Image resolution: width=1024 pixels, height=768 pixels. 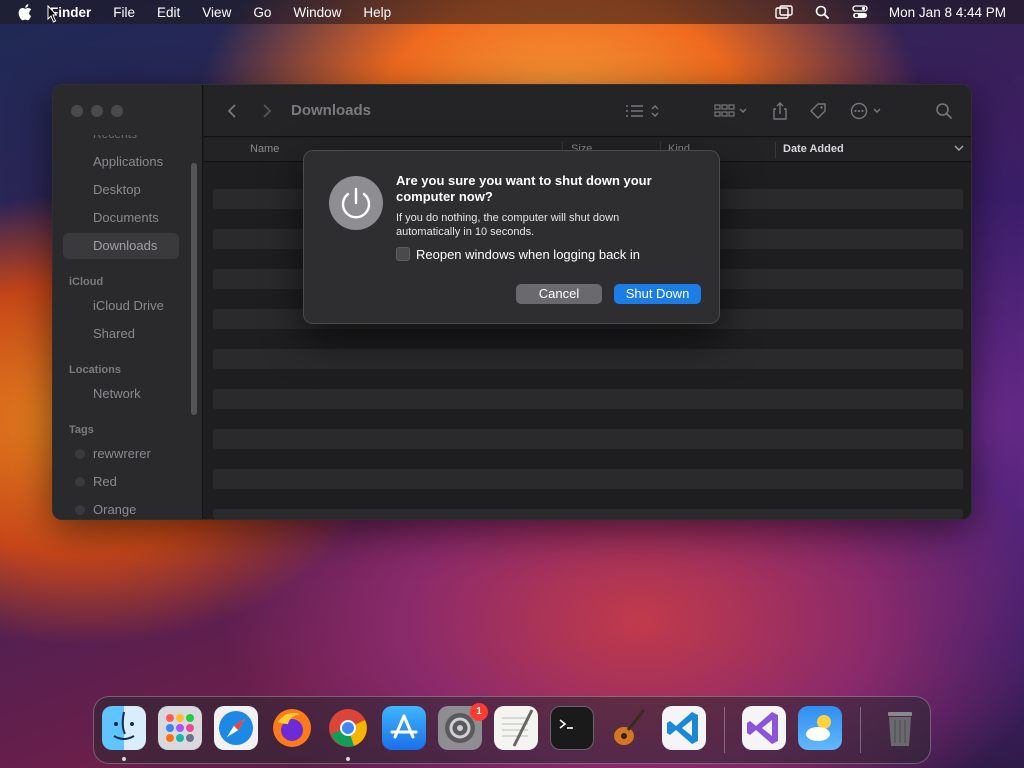 I want to click on window-controls, so click(x=97, y=111).